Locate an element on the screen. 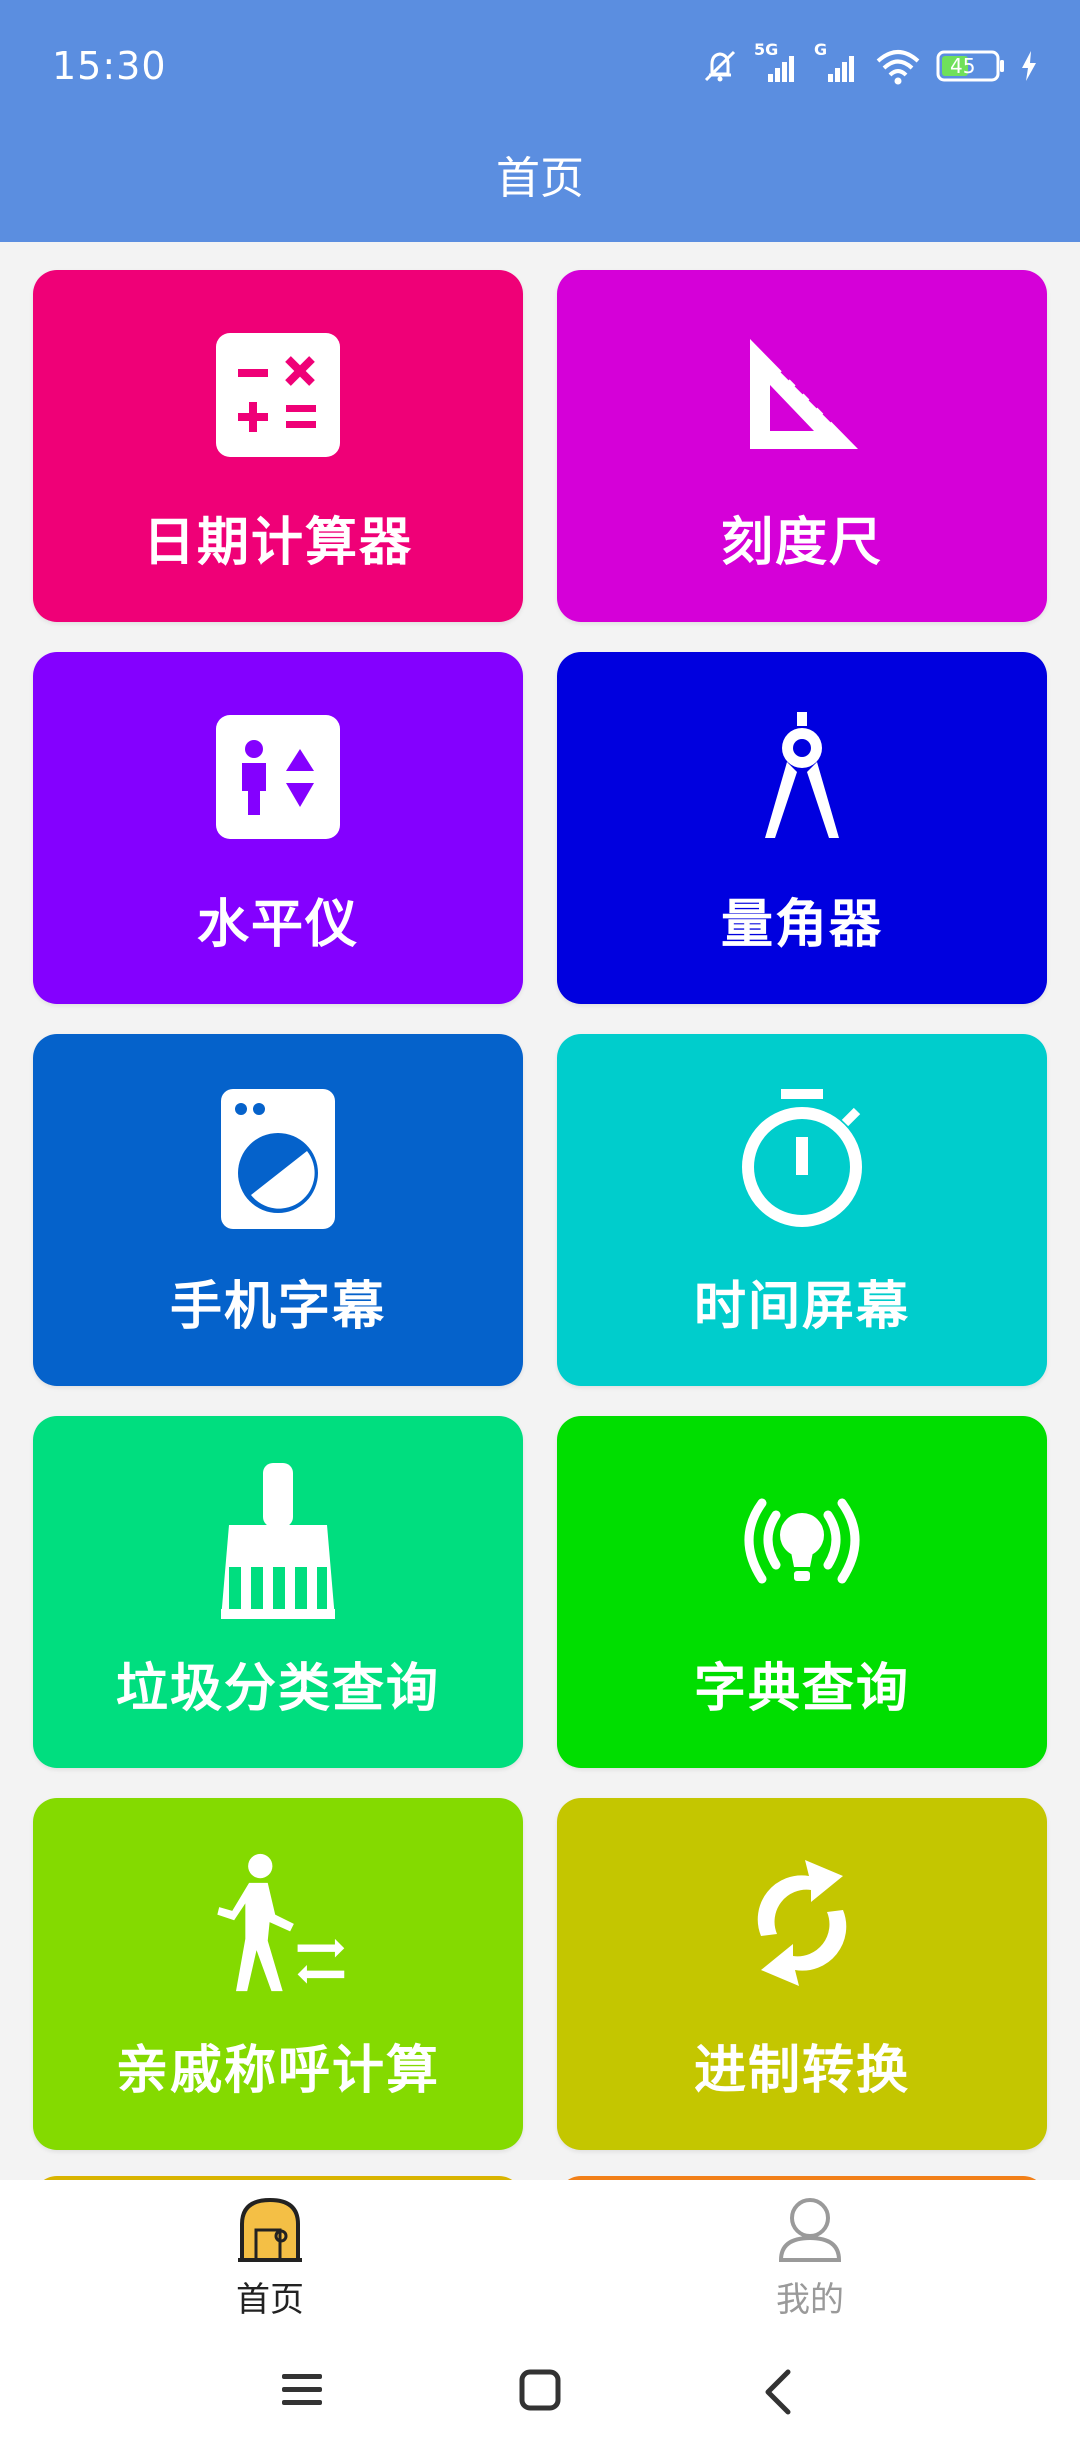  tile-label: 进制转换 is located at coordinates (801, 2071).